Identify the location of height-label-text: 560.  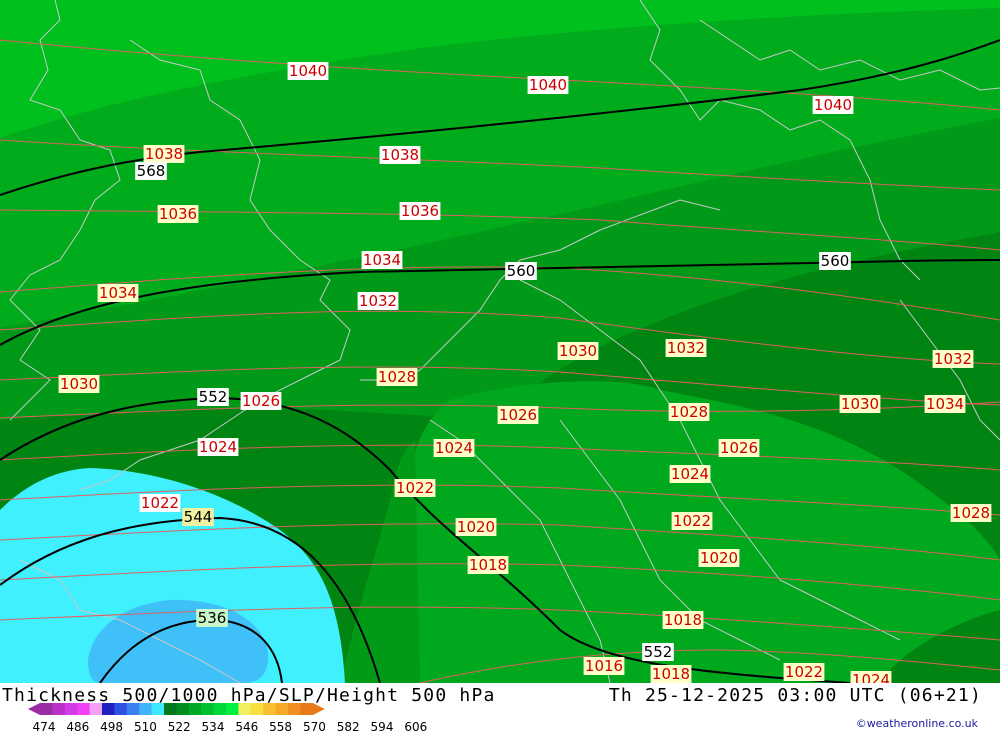
(521, 271).